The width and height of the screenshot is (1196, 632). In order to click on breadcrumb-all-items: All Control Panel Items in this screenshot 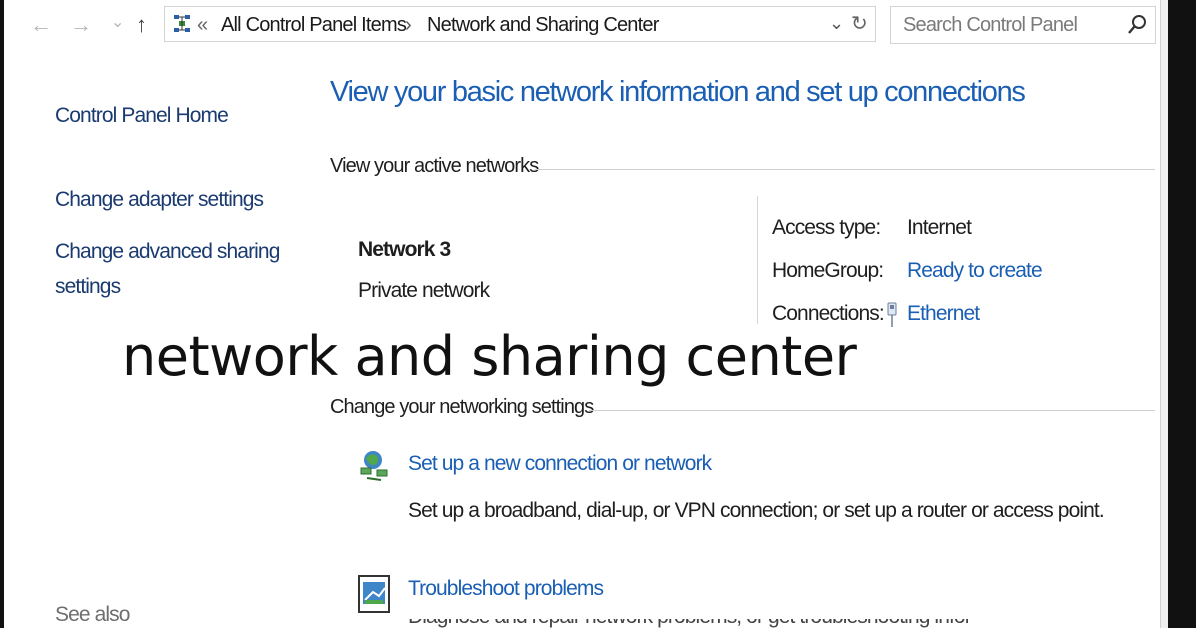, I will do `click(314, 25)`.